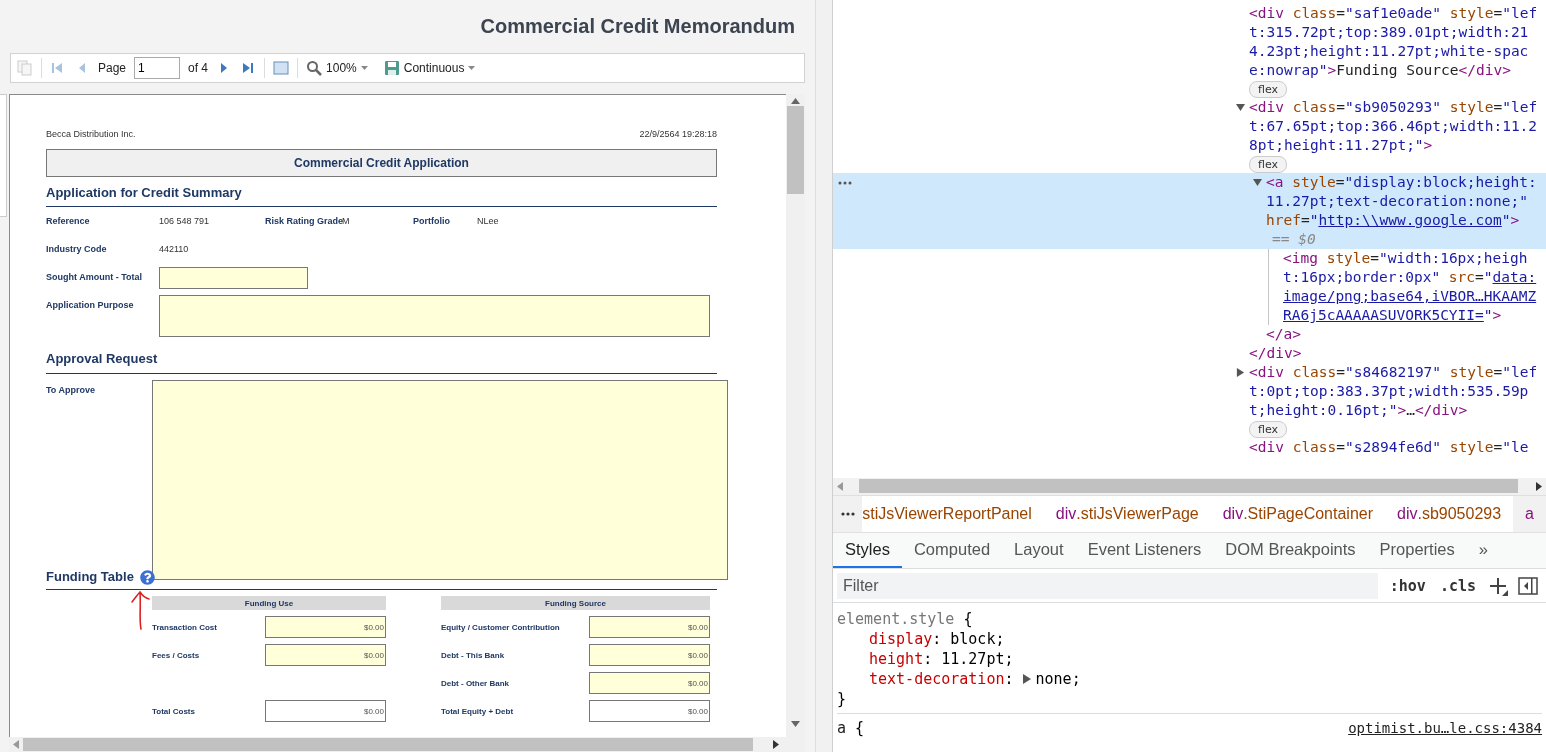 This screenshot has width=1546, height=752. I want to click on purpose-field, so click(434, 316).